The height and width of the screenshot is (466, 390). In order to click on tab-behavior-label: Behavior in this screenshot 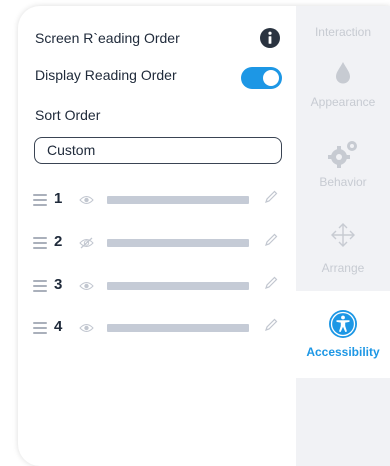, I will do `click(343, 182)`.